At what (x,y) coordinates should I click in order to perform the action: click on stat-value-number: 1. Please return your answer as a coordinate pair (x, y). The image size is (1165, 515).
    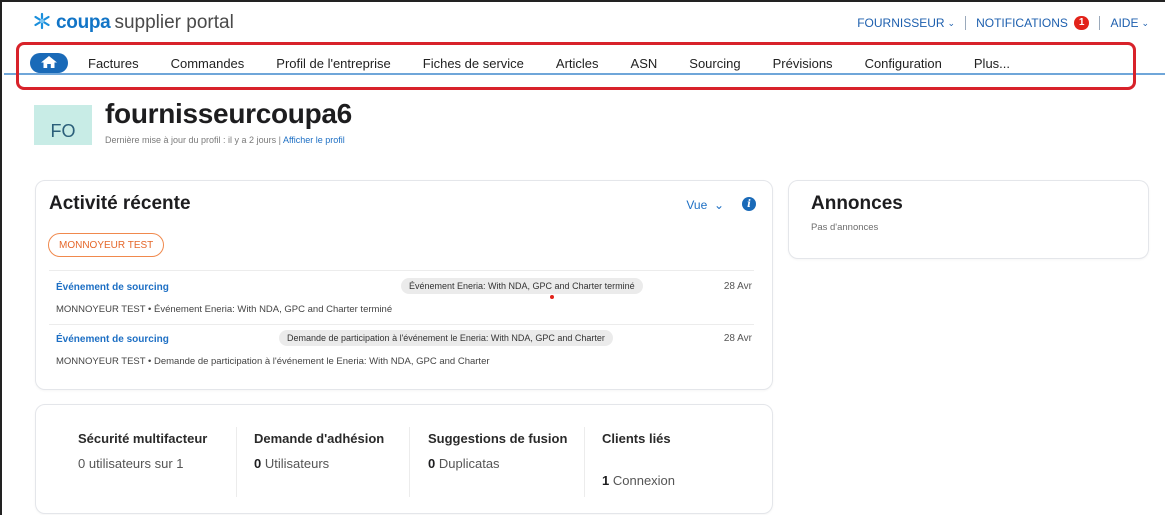
    Looking at the image, I should click on (606, 480).